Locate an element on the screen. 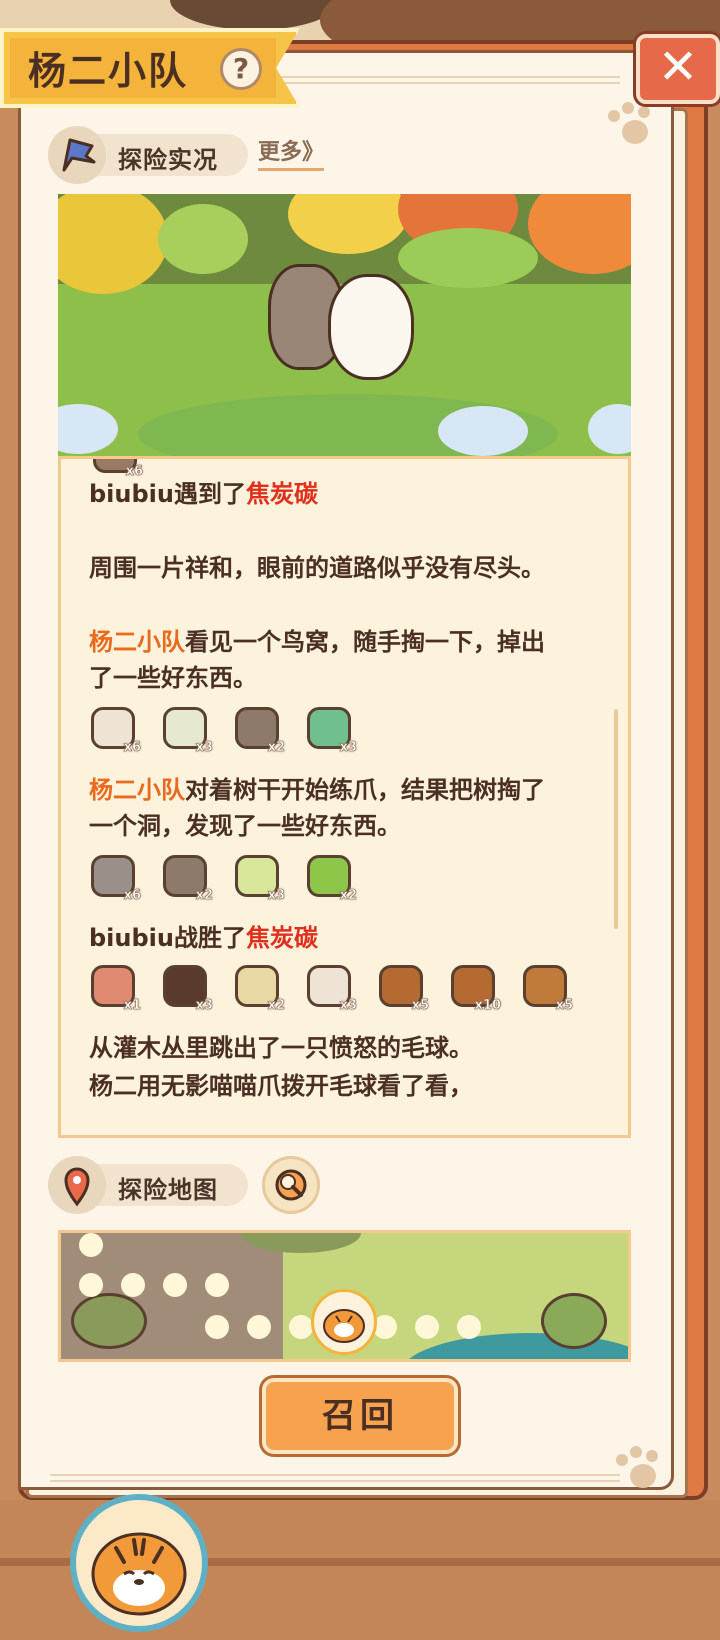 The height and width of the screenshot is (1640, 720). log-entry: 一个洞，发现了一些好东西。 is located at coordinates (245, 826).